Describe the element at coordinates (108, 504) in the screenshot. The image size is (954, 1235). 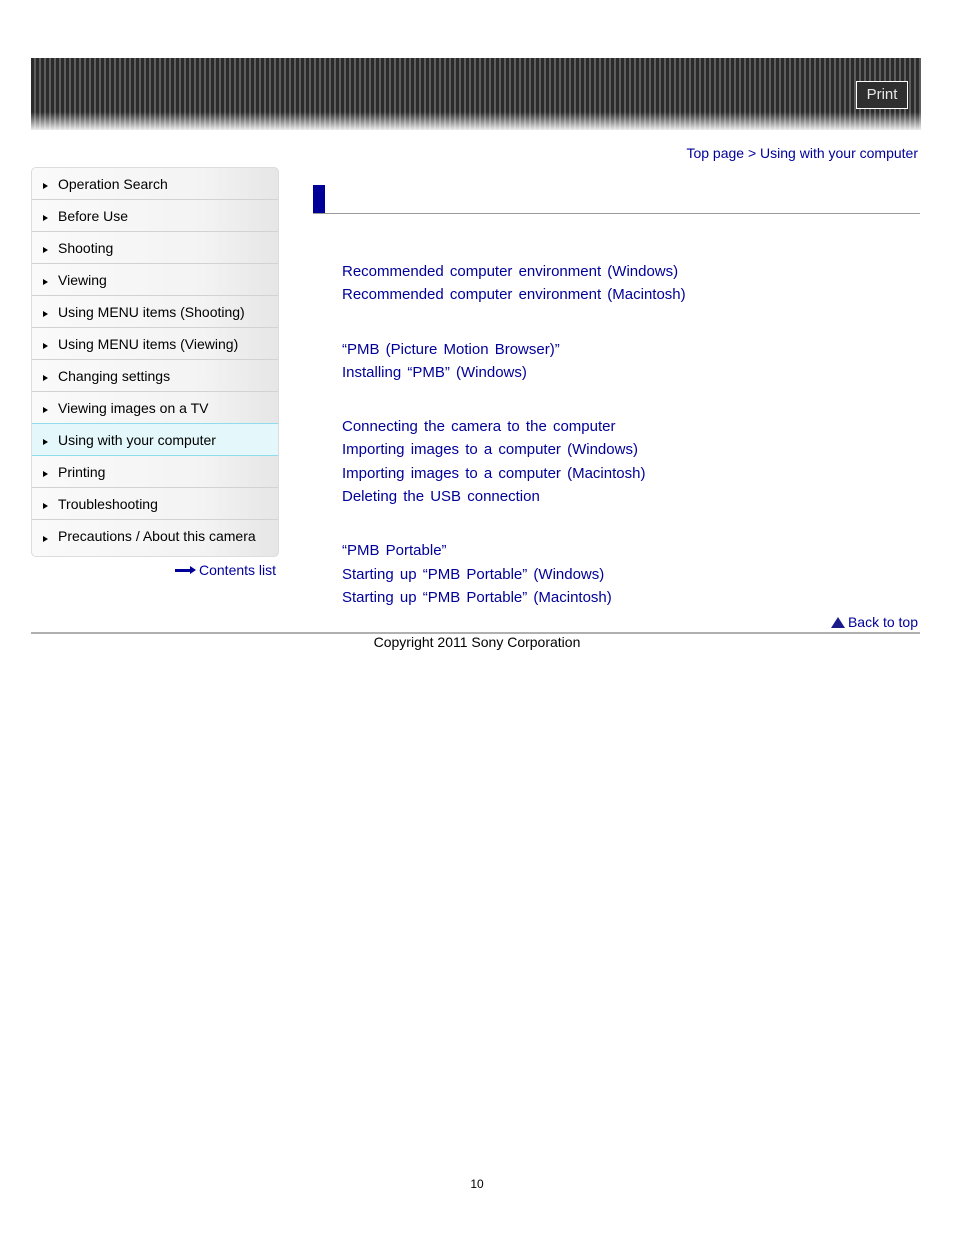
I see `sidebar-item-label: Troubleshooting` at that location.